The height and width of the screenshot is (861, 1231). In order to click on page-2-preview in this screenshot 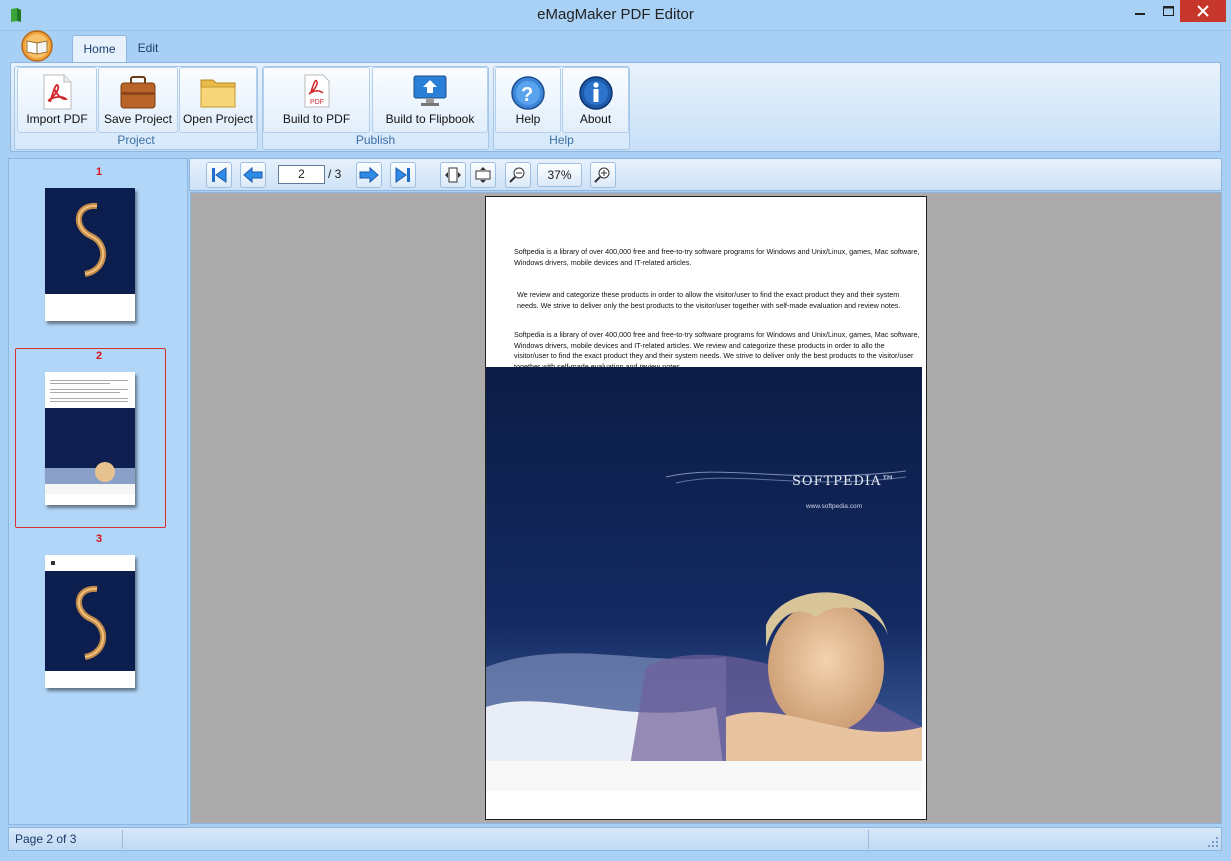, I will do `click(90, 438)`.